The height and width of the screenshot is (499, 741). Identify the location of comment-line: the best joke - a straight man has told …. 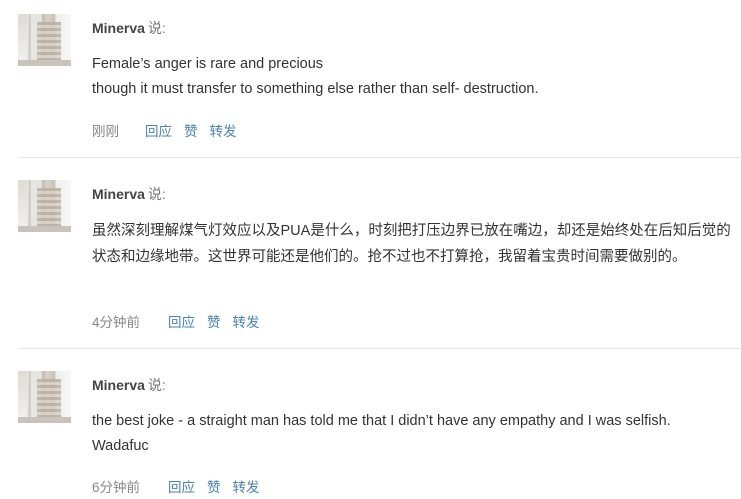
(381, 421).